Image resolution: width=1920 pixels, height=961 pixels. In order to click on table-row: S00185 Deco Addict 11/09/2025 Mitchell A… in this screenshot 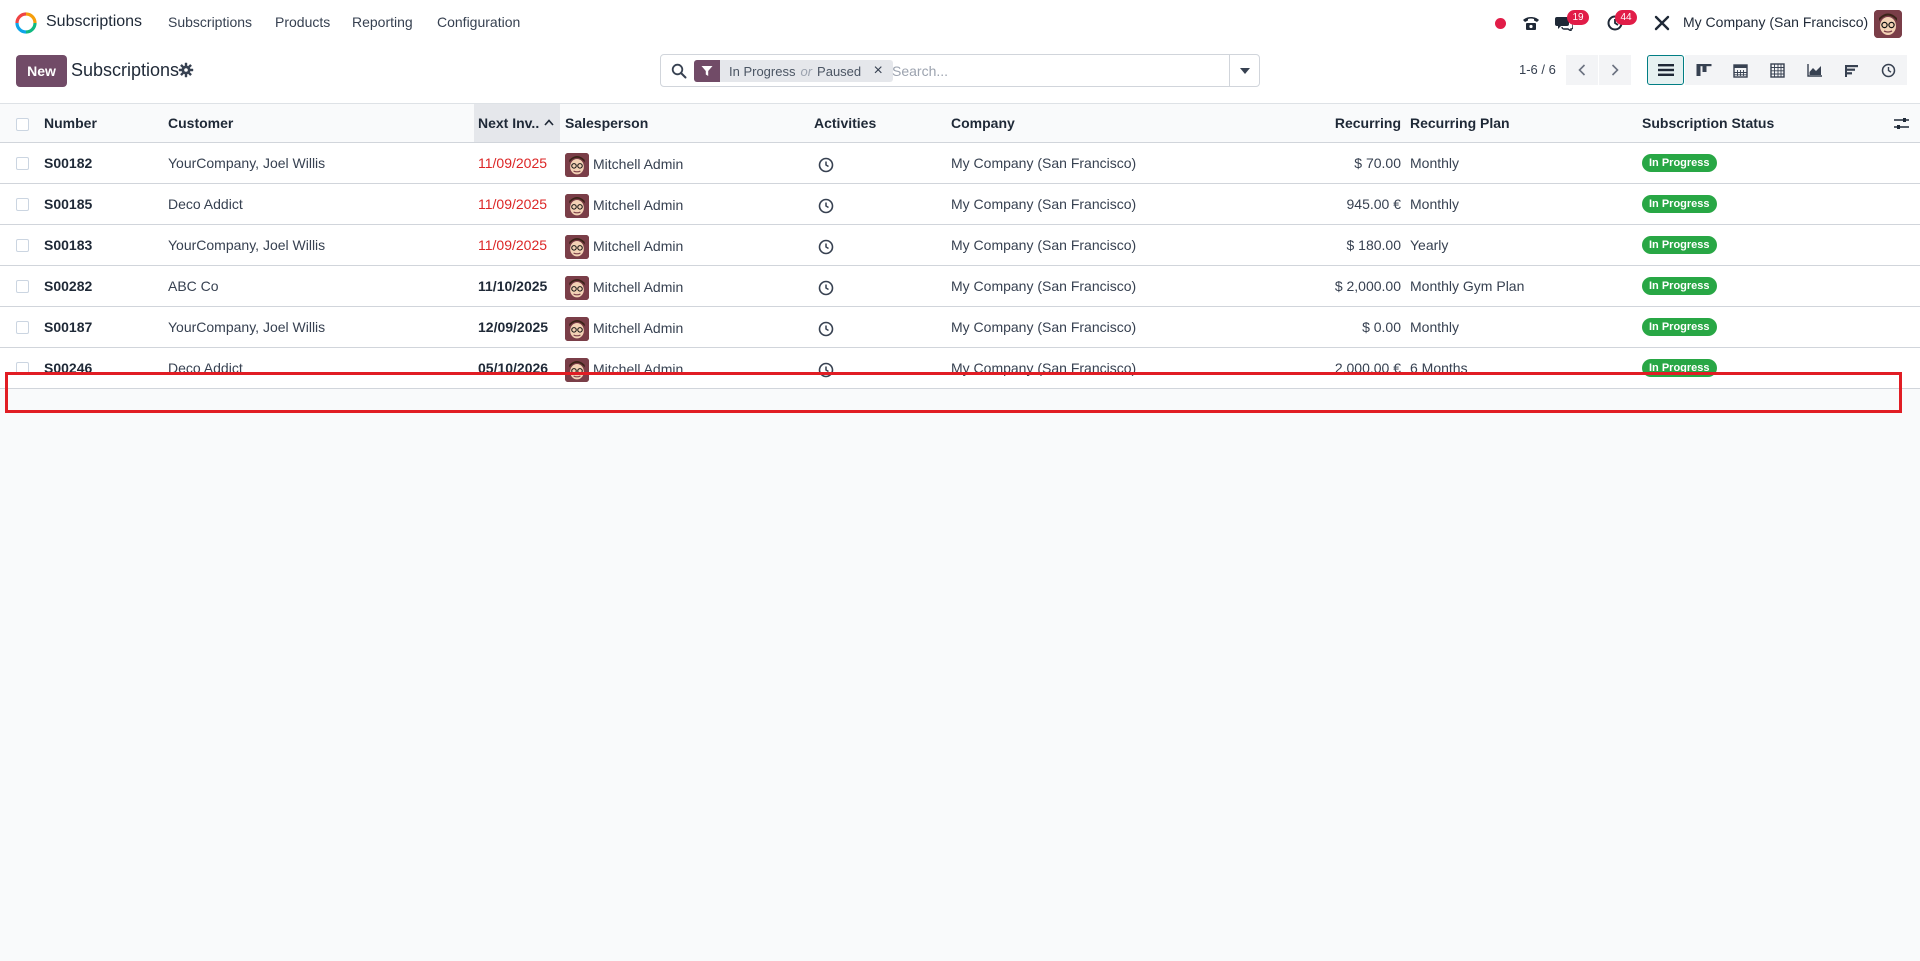, I will do `click(960, 204)`.